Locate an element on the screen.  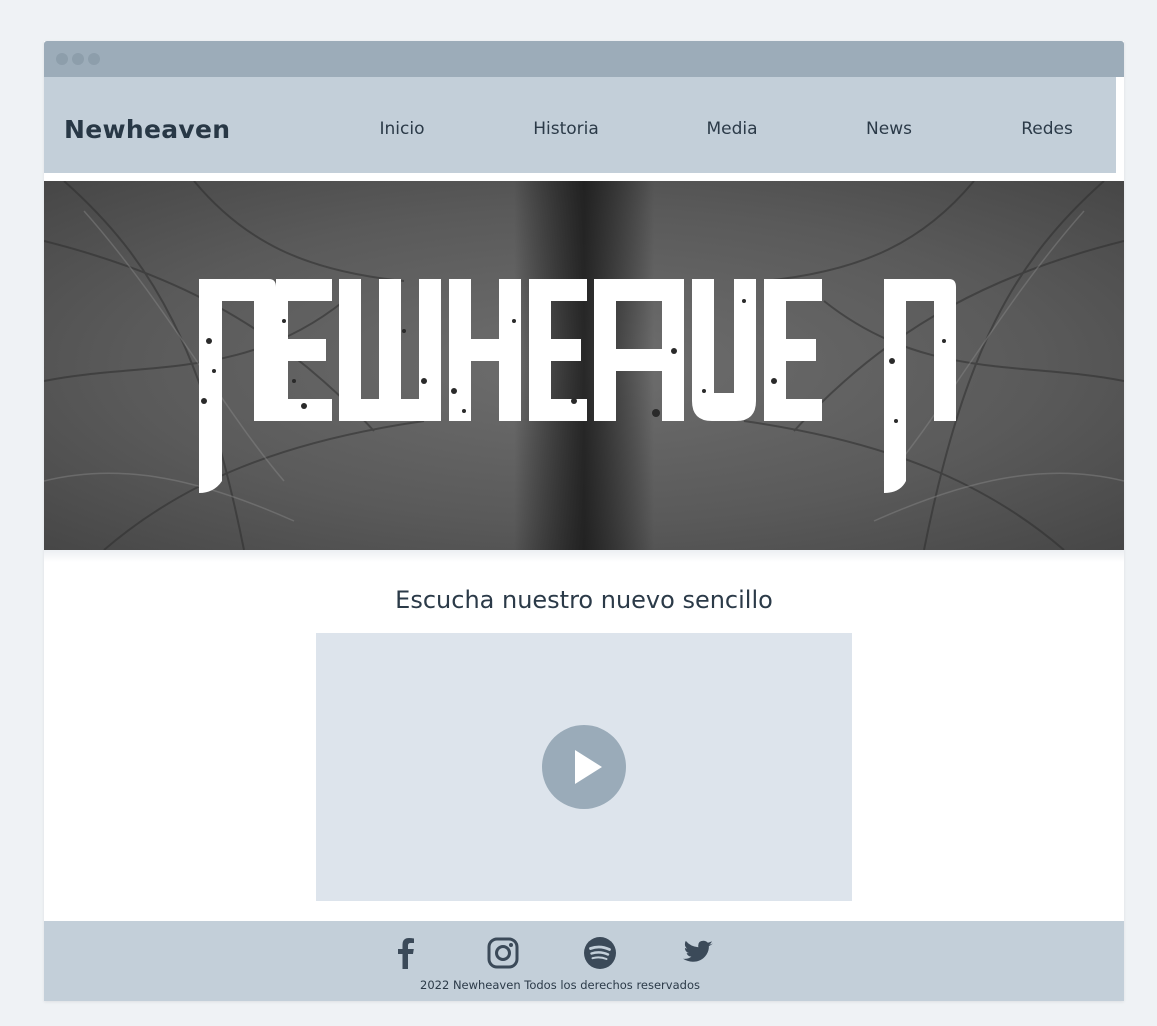
nav-link-redes: Redes is located at coordinates (1047, 129).